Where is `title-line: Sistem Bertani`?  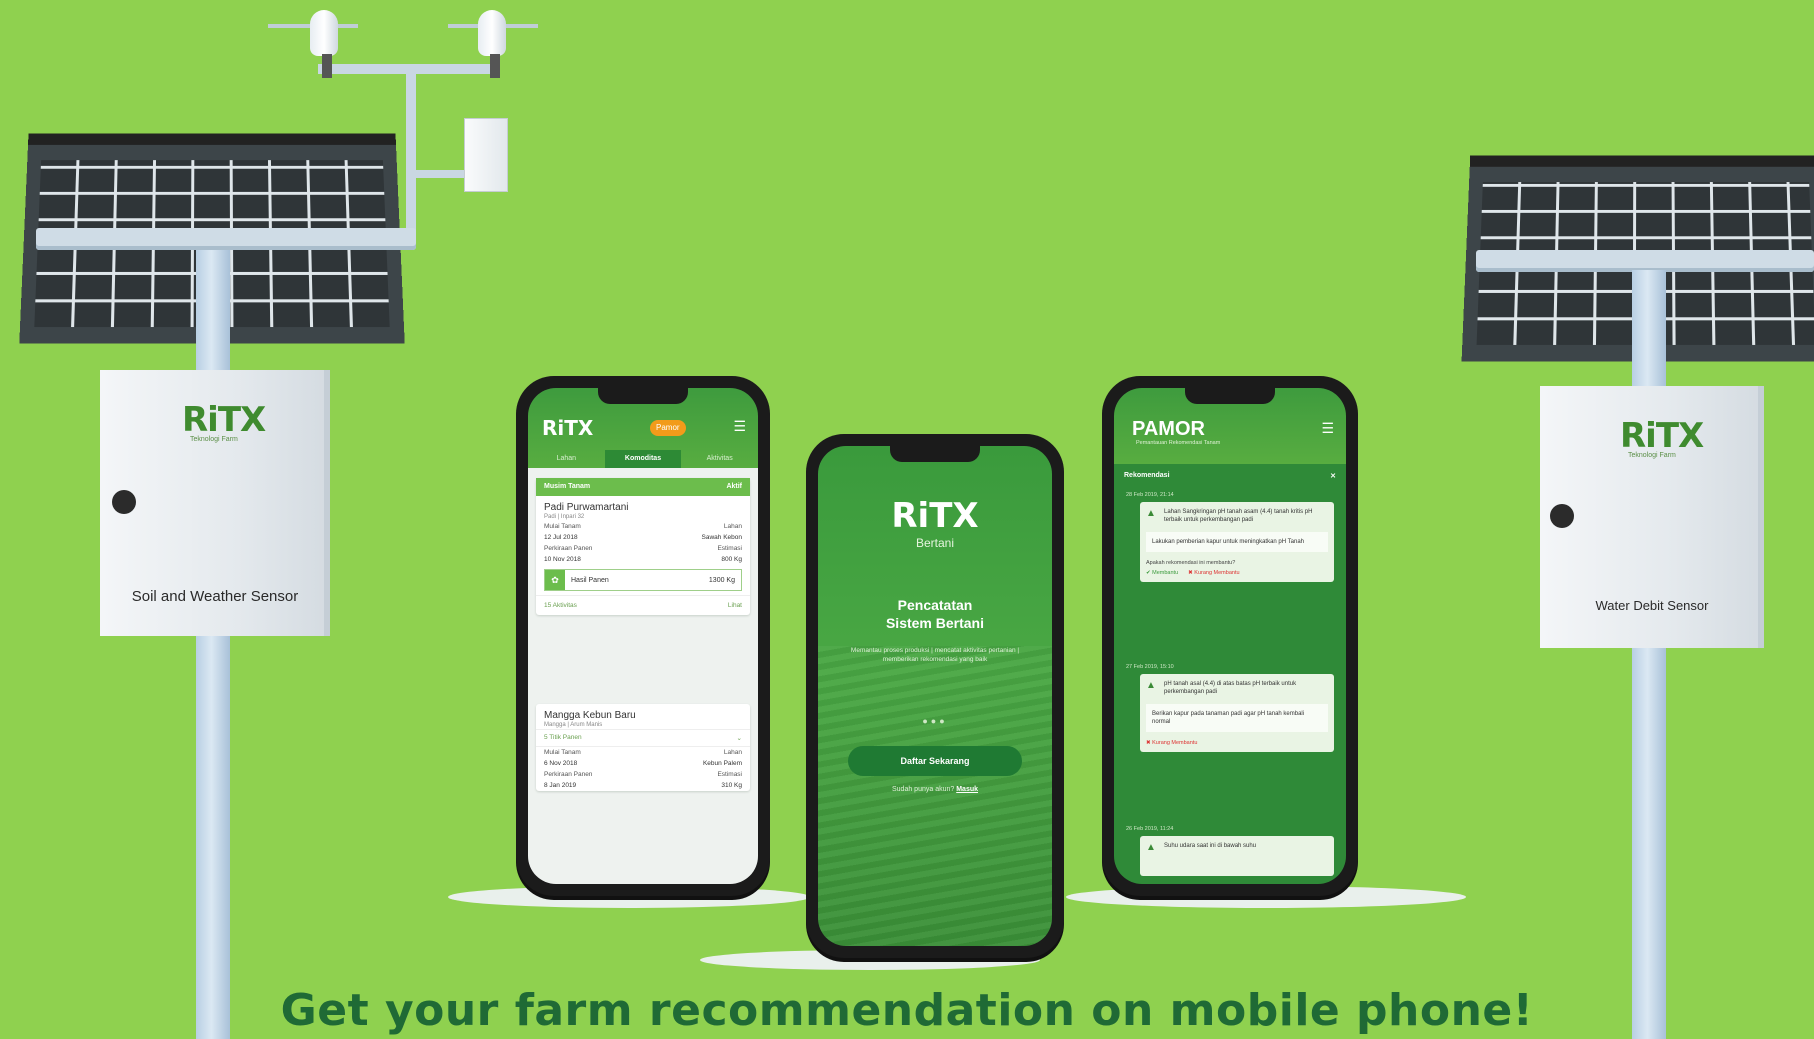 title-line: Sistem Bertani is located at coordinates (935, 623).